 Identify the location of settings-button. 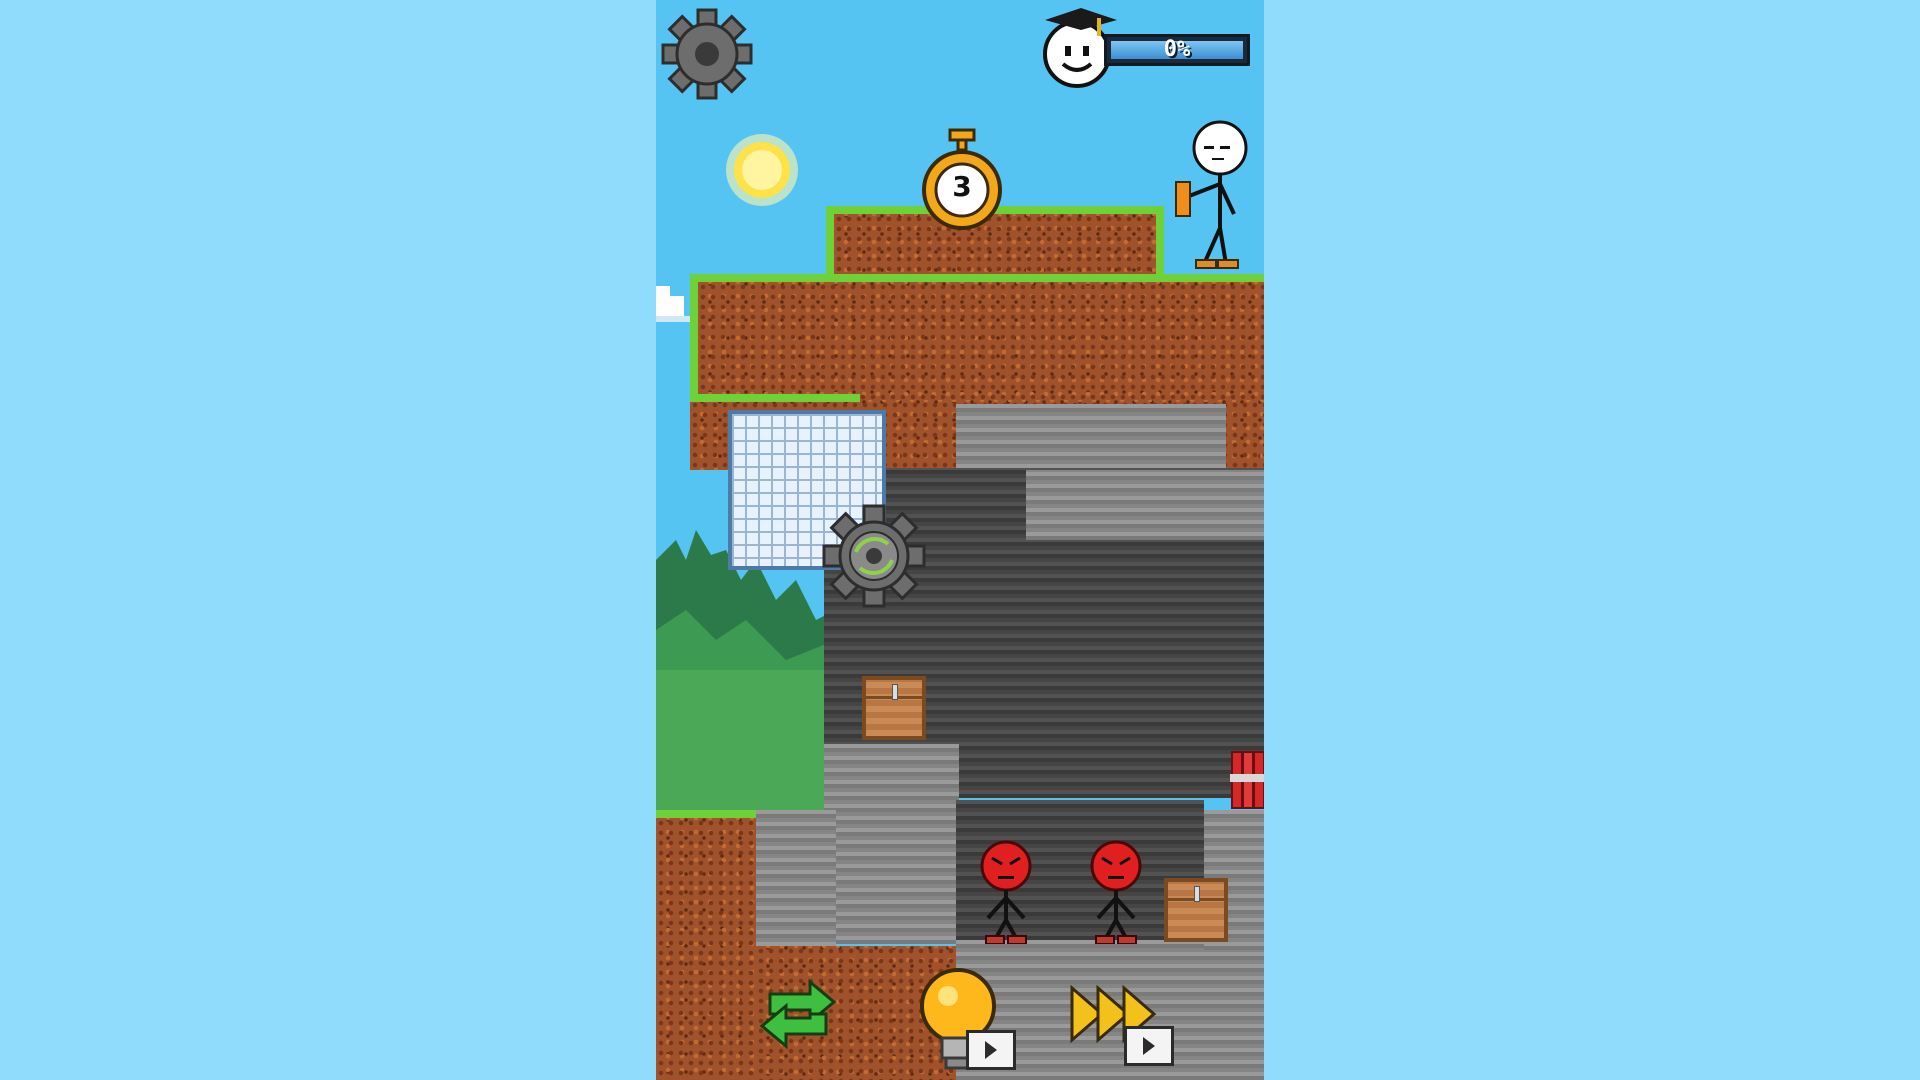
(707, 54).